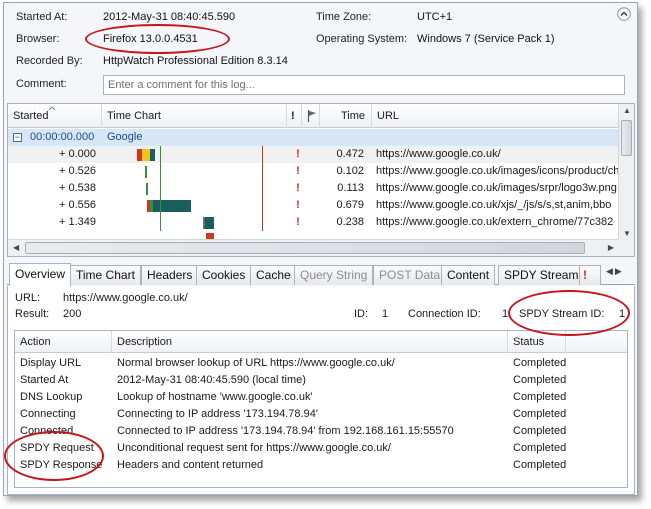  Describe the element at coordinates (624, 14) in the screenshot. I see `chevron-up-icon` at that location.